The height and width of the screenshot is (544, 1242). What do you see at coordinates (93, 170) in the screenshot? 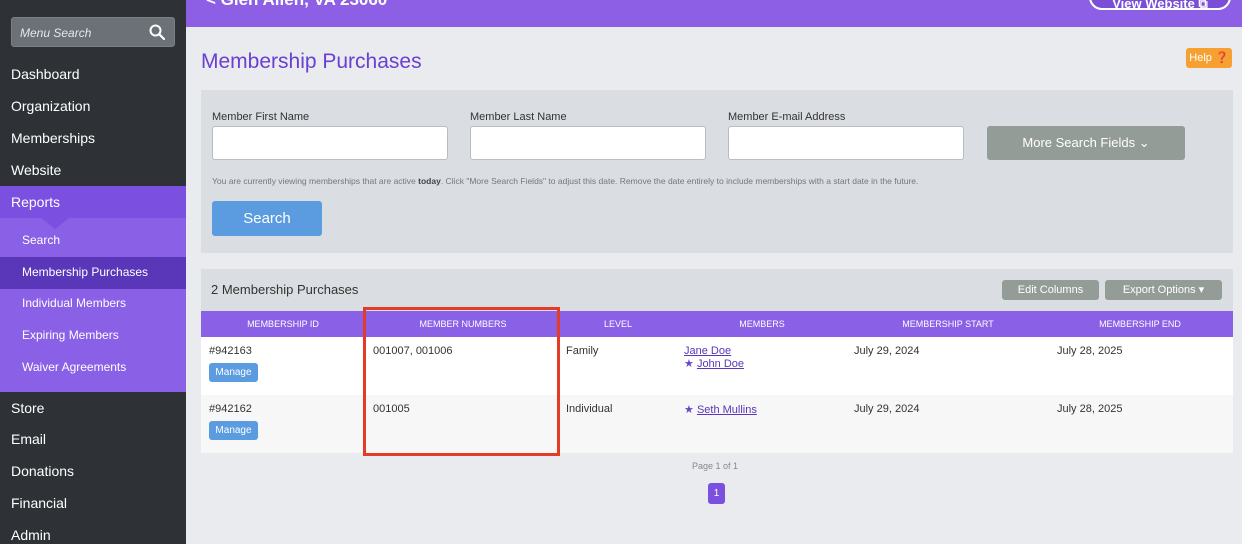
I see `sidebar-item-website: Website` at bounding box center [93, 170].